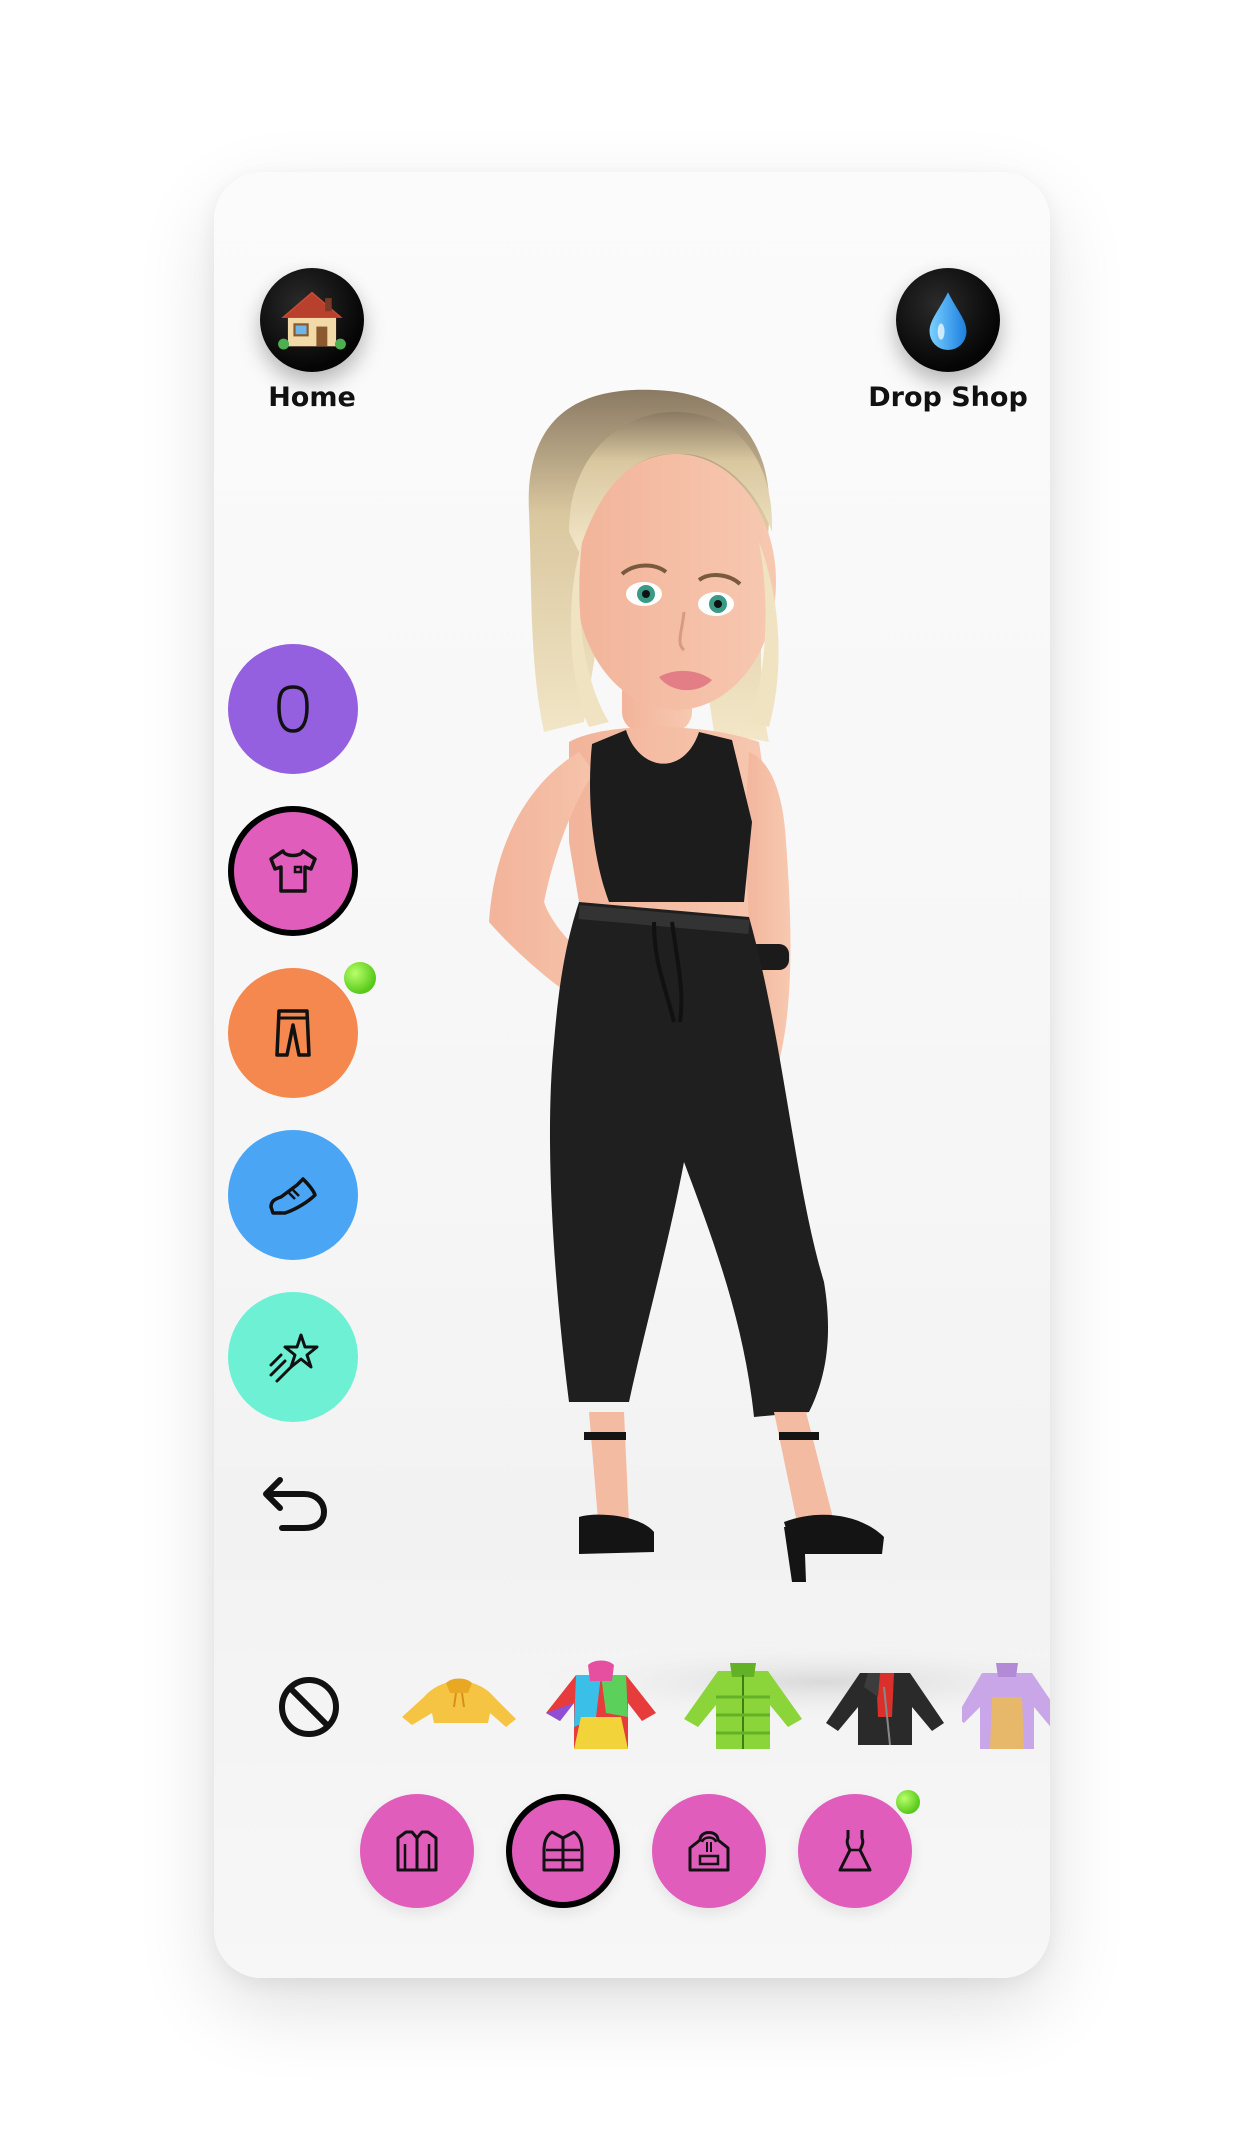 Image resolution: width=1256 pixels, height=2132 pixels. I want to click on drop-shop-button: Drop Shop, so click(948, 340).